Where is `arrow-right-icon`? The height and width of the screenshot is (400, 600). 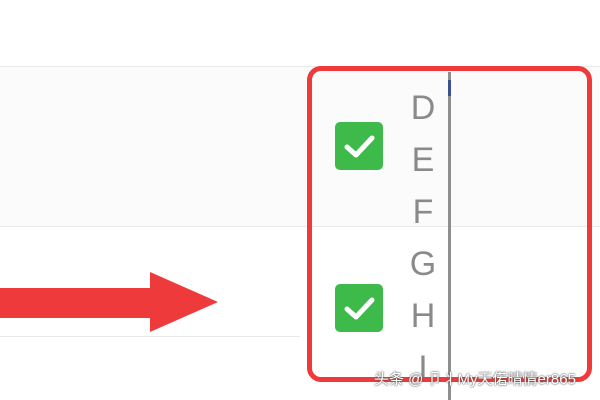 arrow-right-icon is located at coordinates (109, 302).